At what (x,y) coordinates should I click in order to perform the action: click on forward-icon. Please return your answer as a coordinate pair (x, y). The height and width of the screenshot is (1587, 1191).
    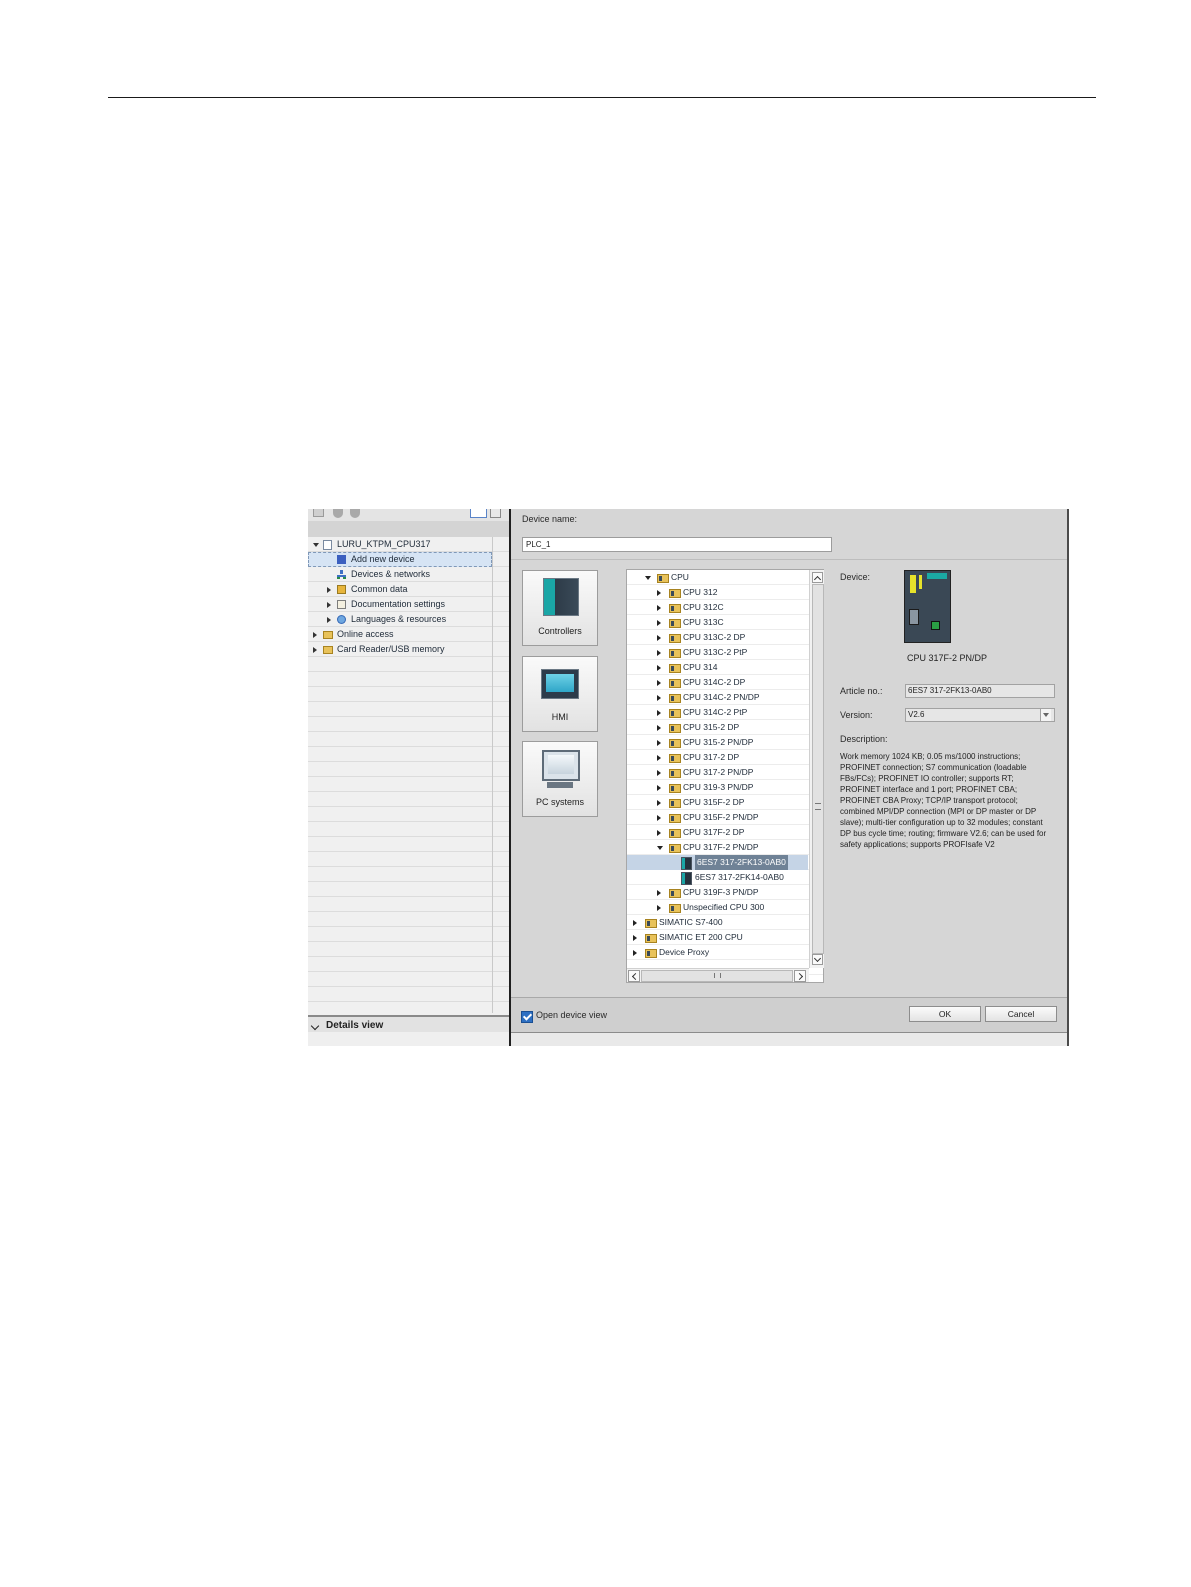
    Looking at the image, I should click on (355, 513).